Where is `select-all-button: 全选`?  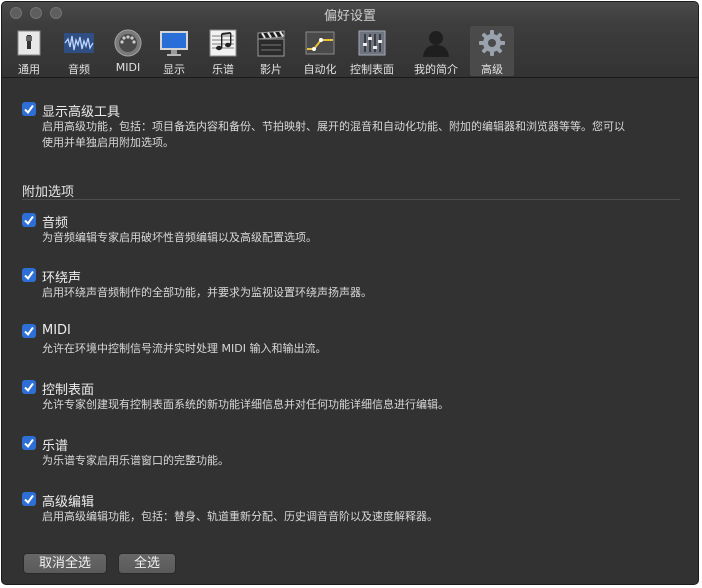 select-all-button: 全选 is located at coordinates (147, 563).